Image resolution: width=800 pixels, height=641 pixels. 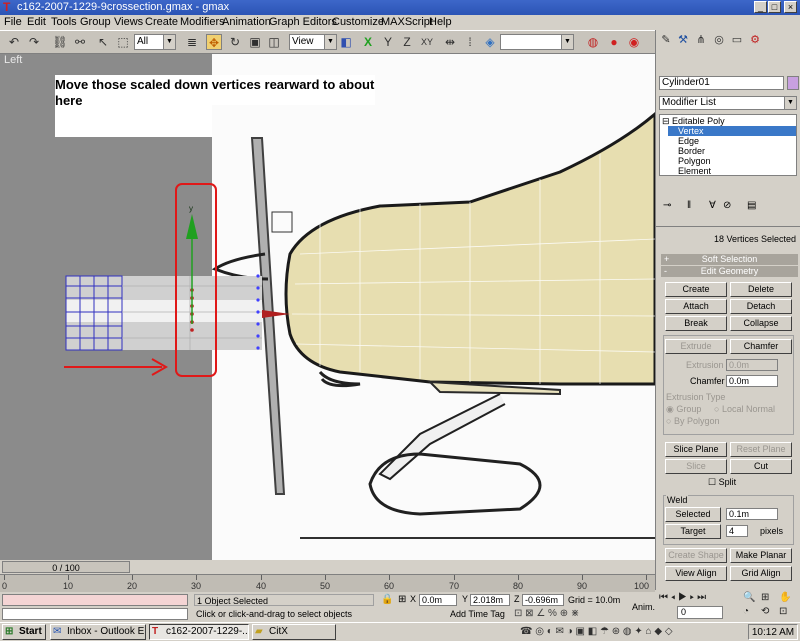 What do you see at coordinates (752, 514) in the screenshot?
I see `weld-threshold-spinner: 0.1m` at bounding box center [752, 514].